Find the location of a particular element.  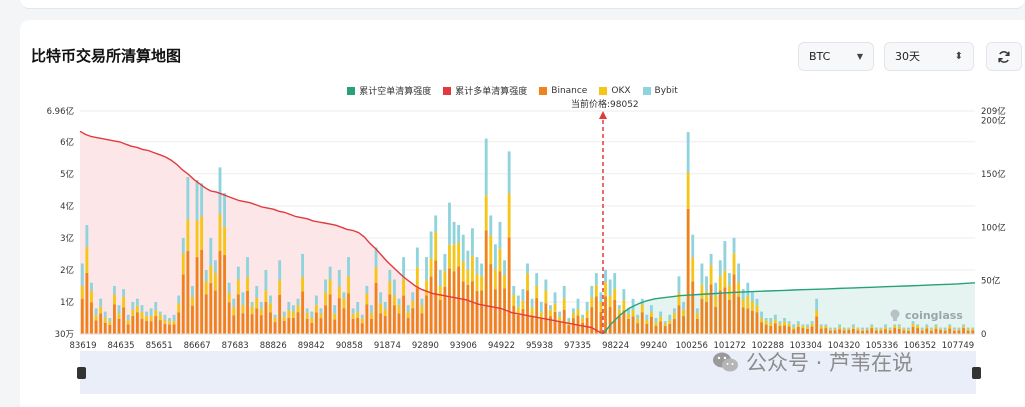

y-right-tick-label: 0 is located at coordinates (983, 335).